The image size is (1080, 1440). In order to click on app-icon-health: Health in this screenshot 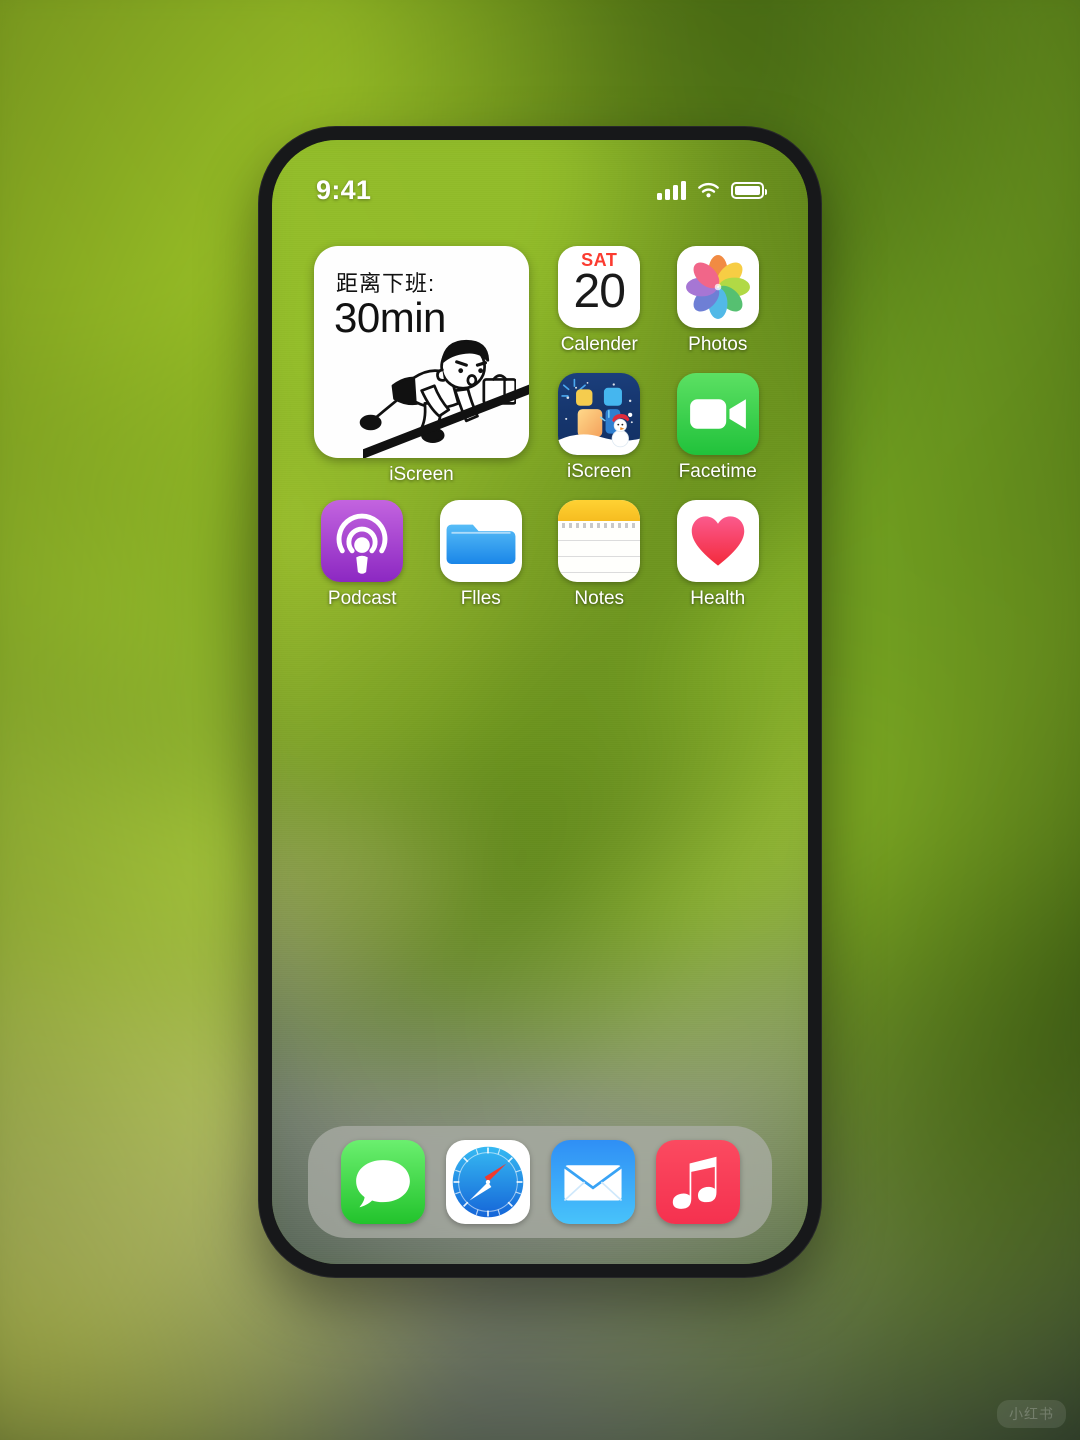, I will do `click(718, 554)`.